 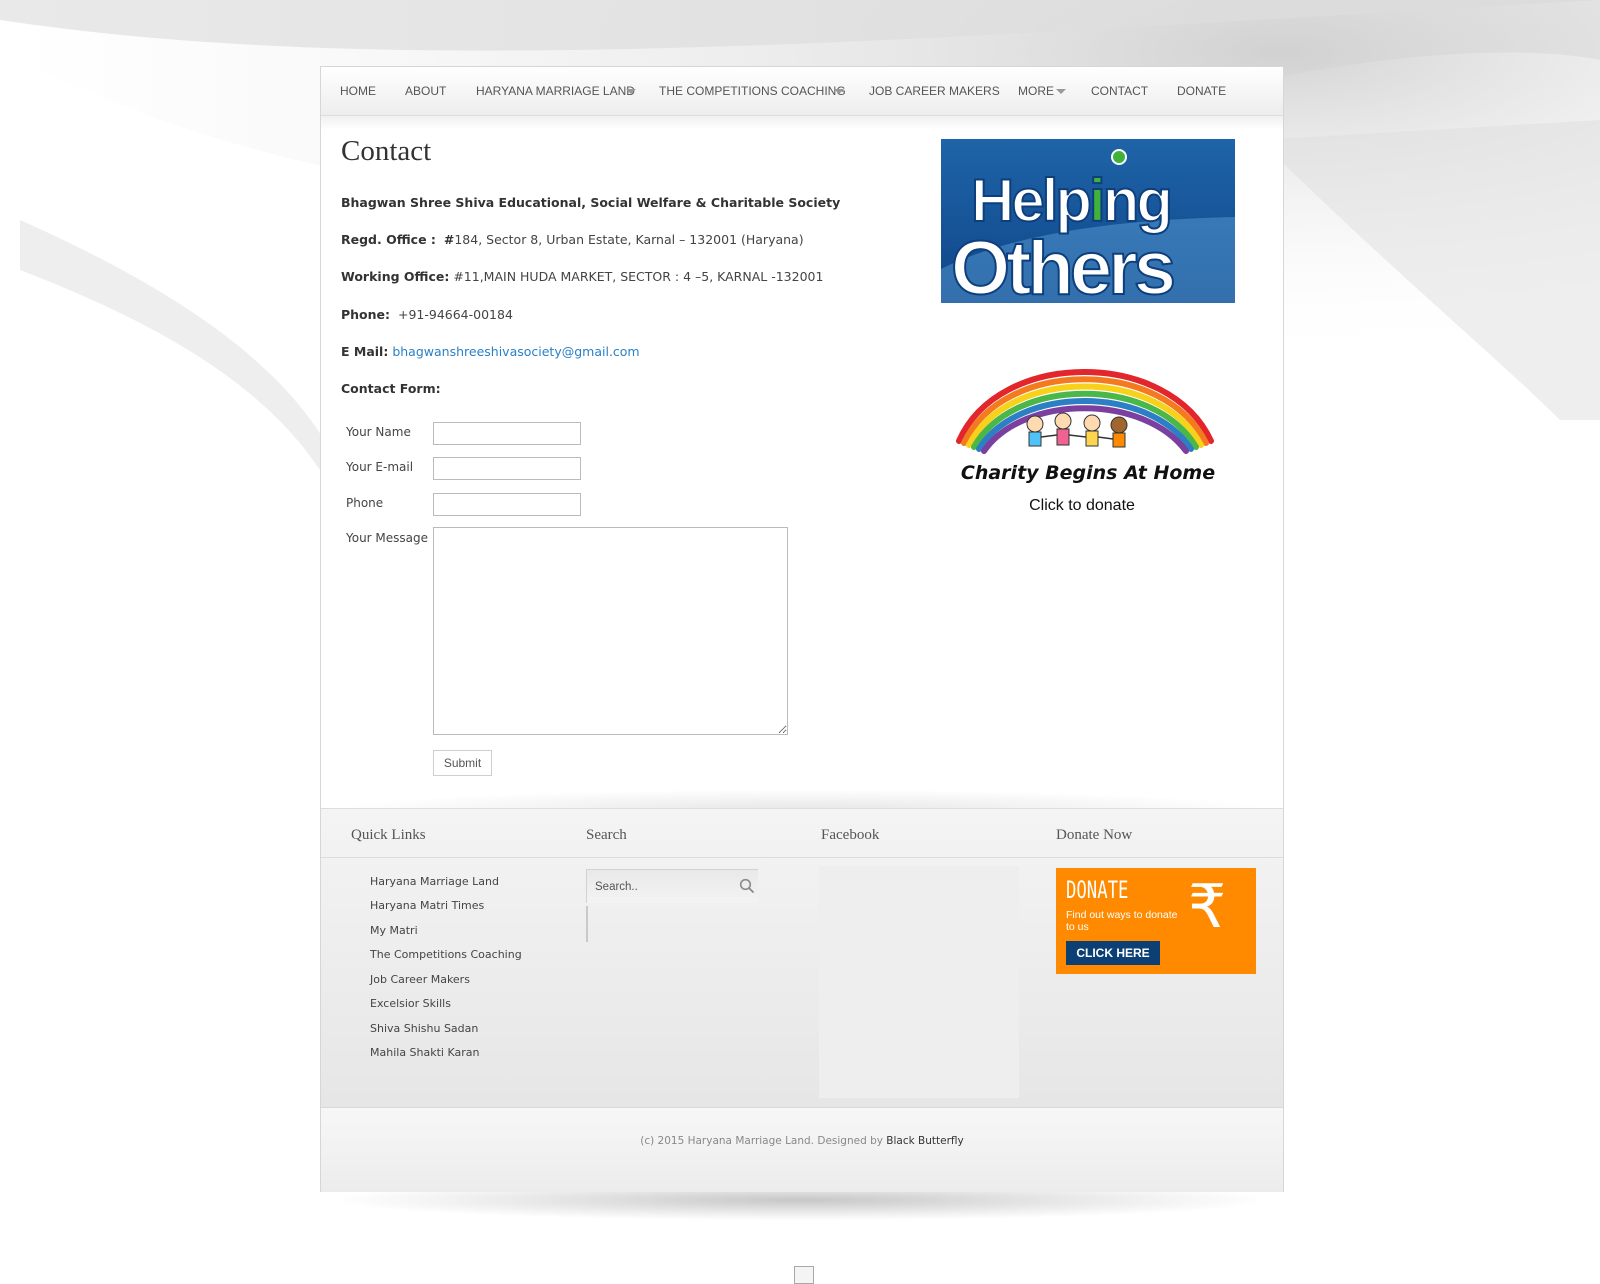 I want to click on nav-haryana-marriage-land: HARYANA MARRIAGE LAND, so click(x=555, y=91).